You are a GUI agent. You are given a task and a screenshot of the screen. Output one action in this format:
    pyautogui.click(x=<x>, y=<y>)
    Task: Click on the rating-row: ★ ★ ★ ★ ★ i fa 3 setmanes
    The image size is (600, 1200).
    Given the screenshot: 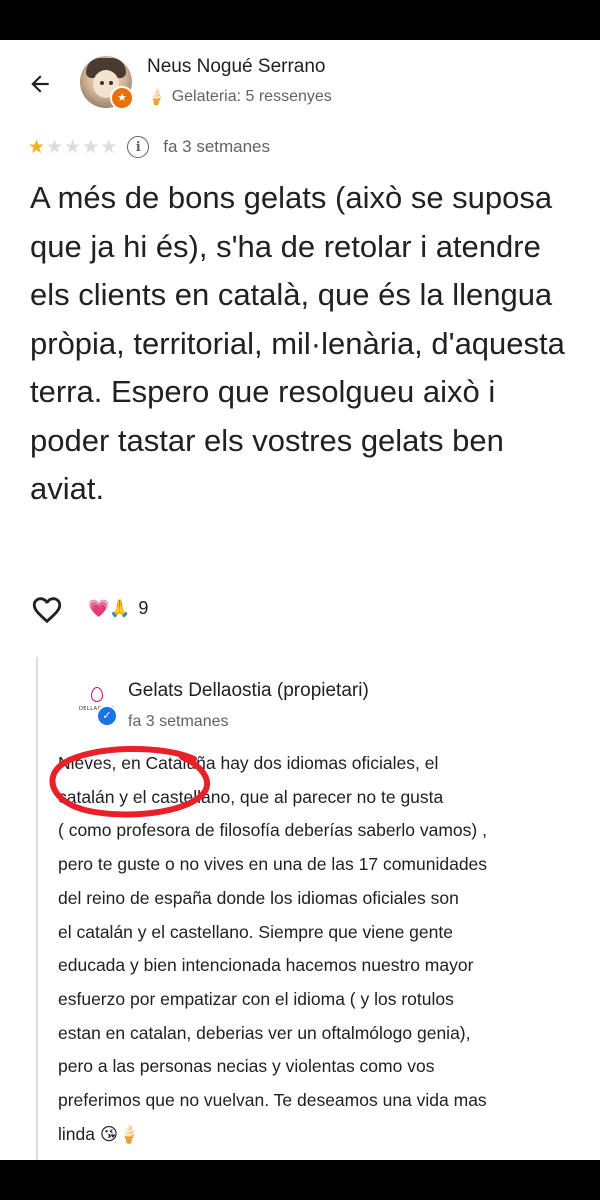 What is the action you would take?
    pyautogui.click(x=149, y=147)
    